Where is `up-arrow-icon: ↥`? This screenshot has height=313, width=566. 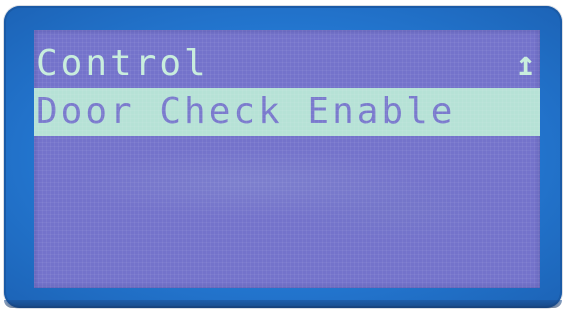
up-arrow-icon: ↥ is located at coordinates (526, 64).